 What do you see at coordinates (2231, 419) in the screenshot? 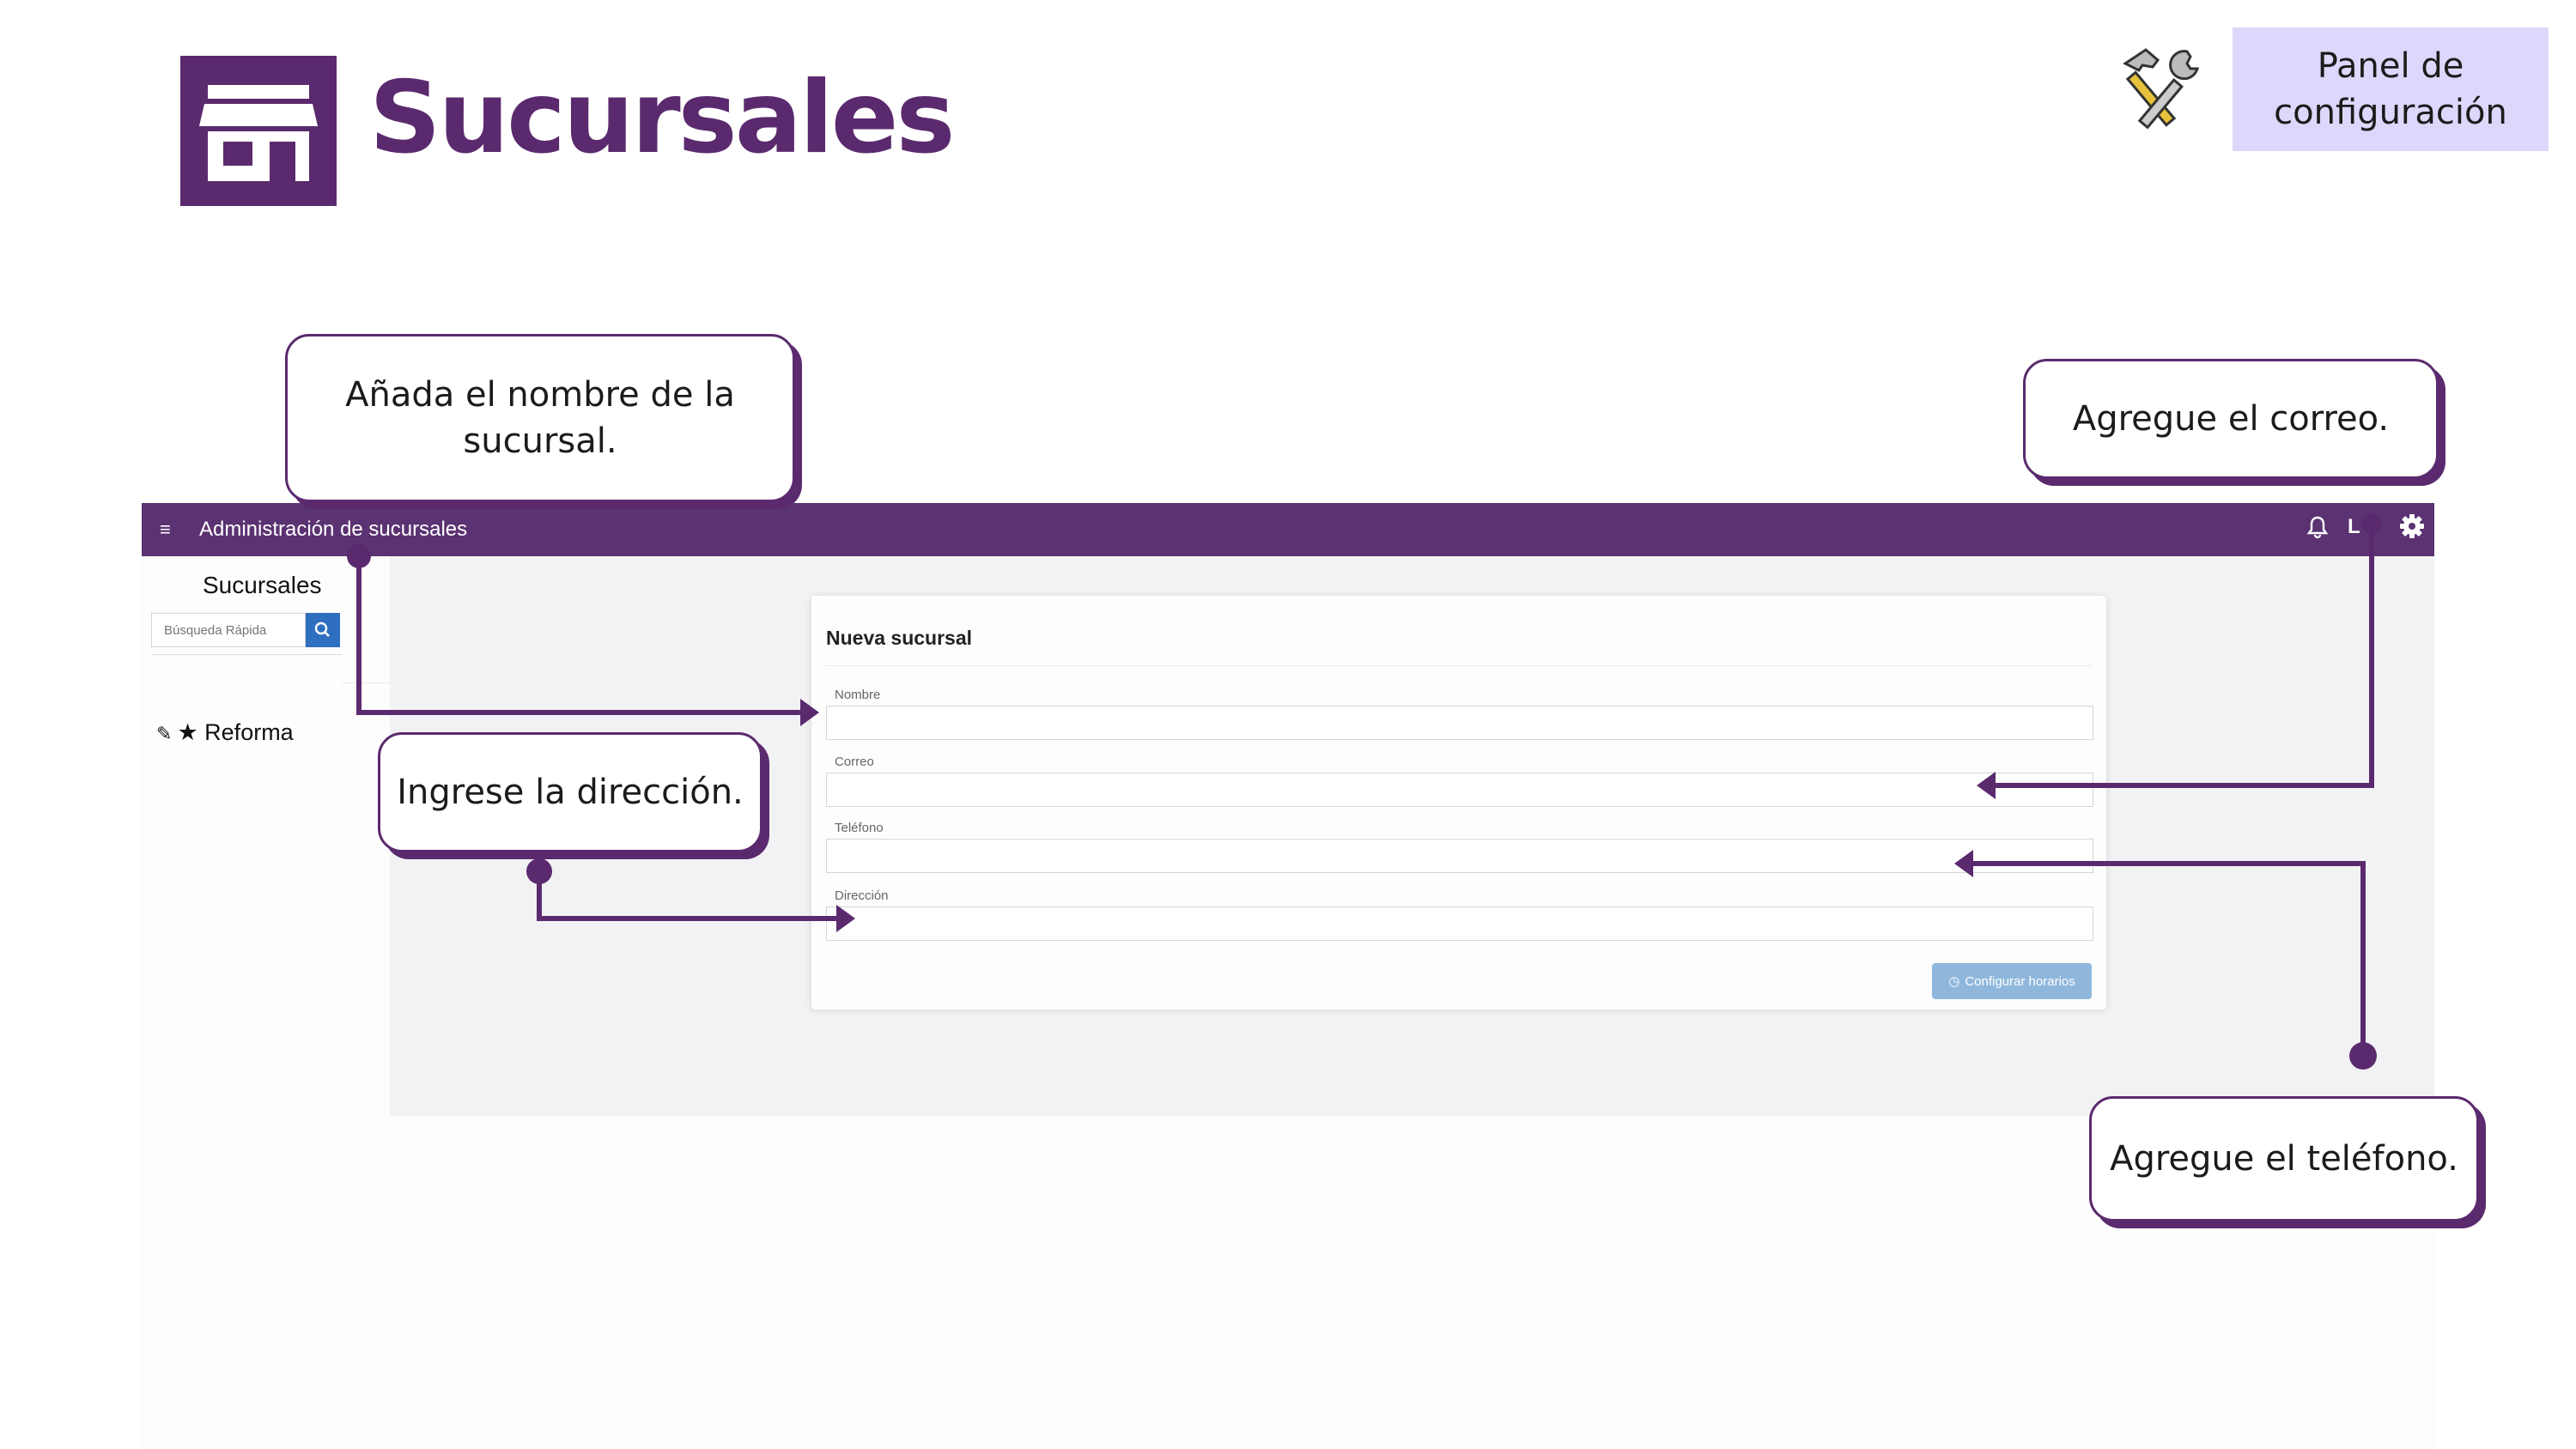
I see `callout-correo: Agregue el correo.` at bounding box center [2231, 419].